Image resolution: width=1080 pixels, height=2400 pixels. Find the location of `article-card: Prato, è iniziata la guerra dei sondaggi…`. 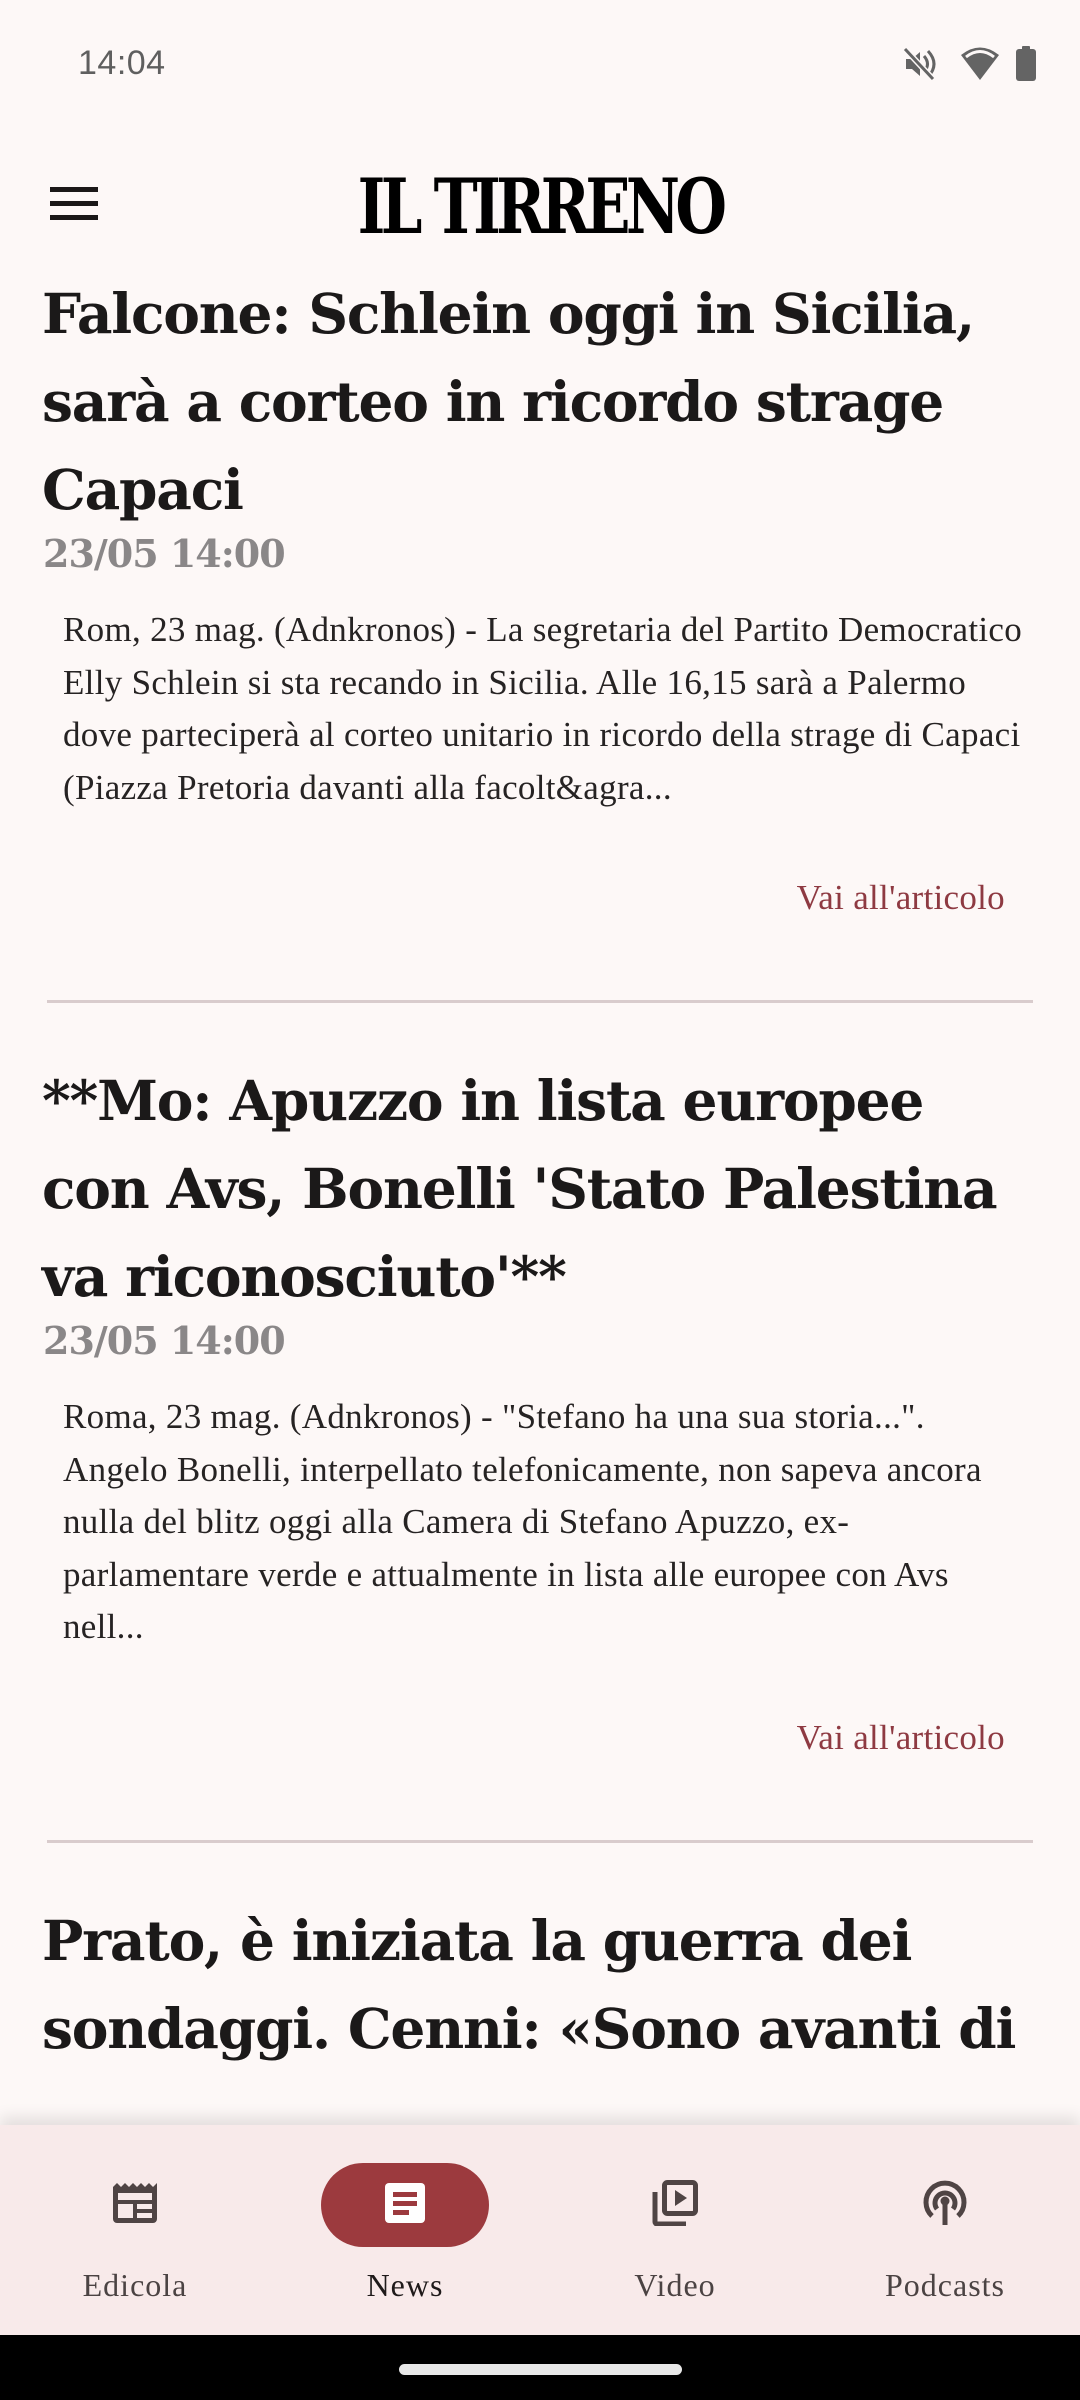

article-card: Prato, è iniziata la guerra dei sondaggi… is located at coordinates (540, 1985).